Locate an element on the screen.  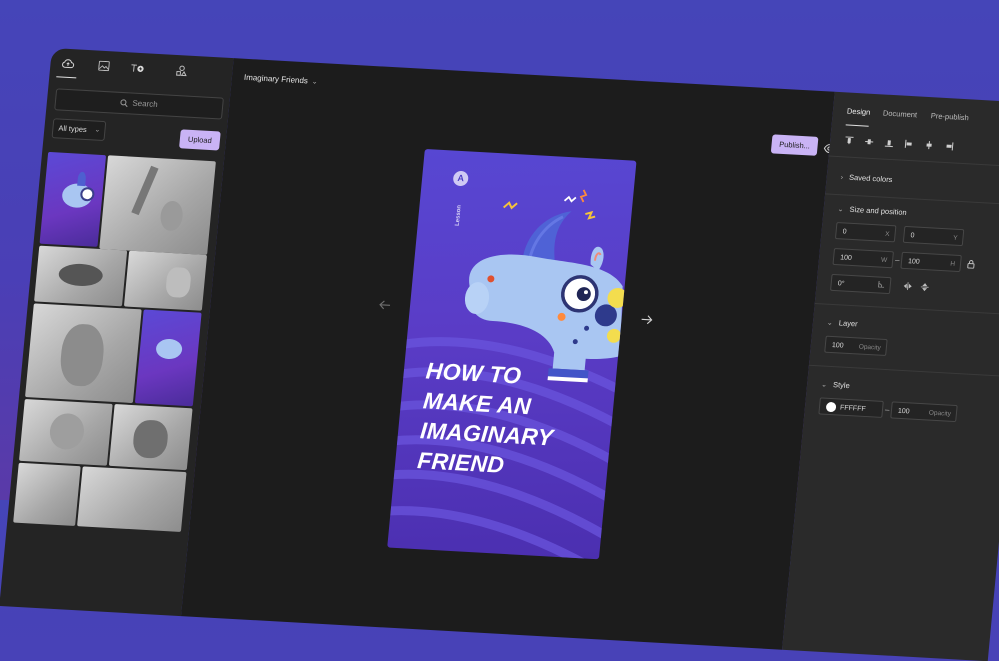
size-position-label: Size and position is located at coordinates (878, 210).